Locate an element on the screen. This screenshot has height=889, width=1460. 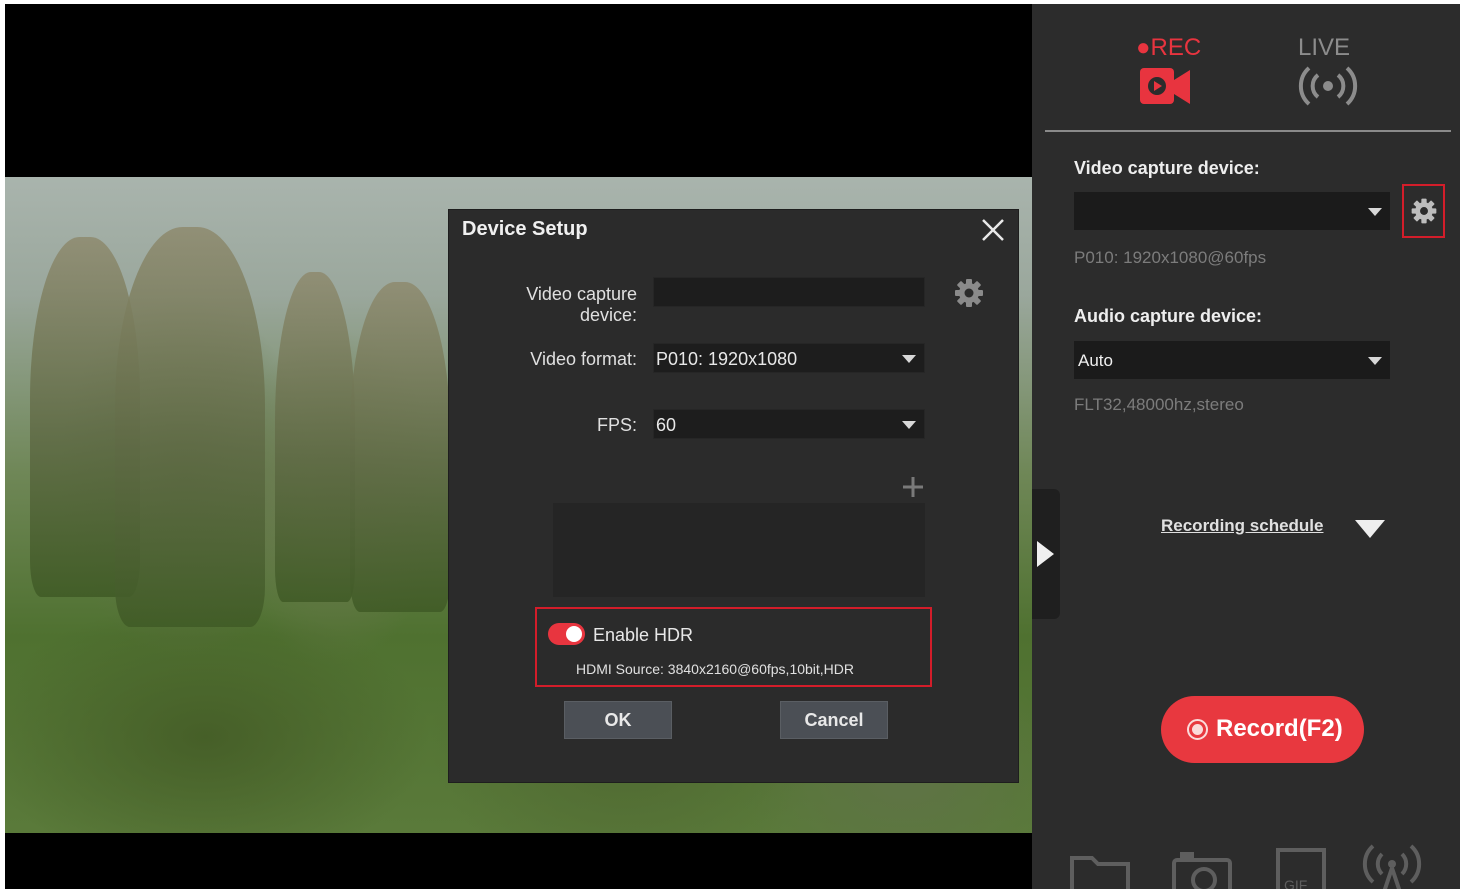
toggle-knob is located at coordinates (574, 634).